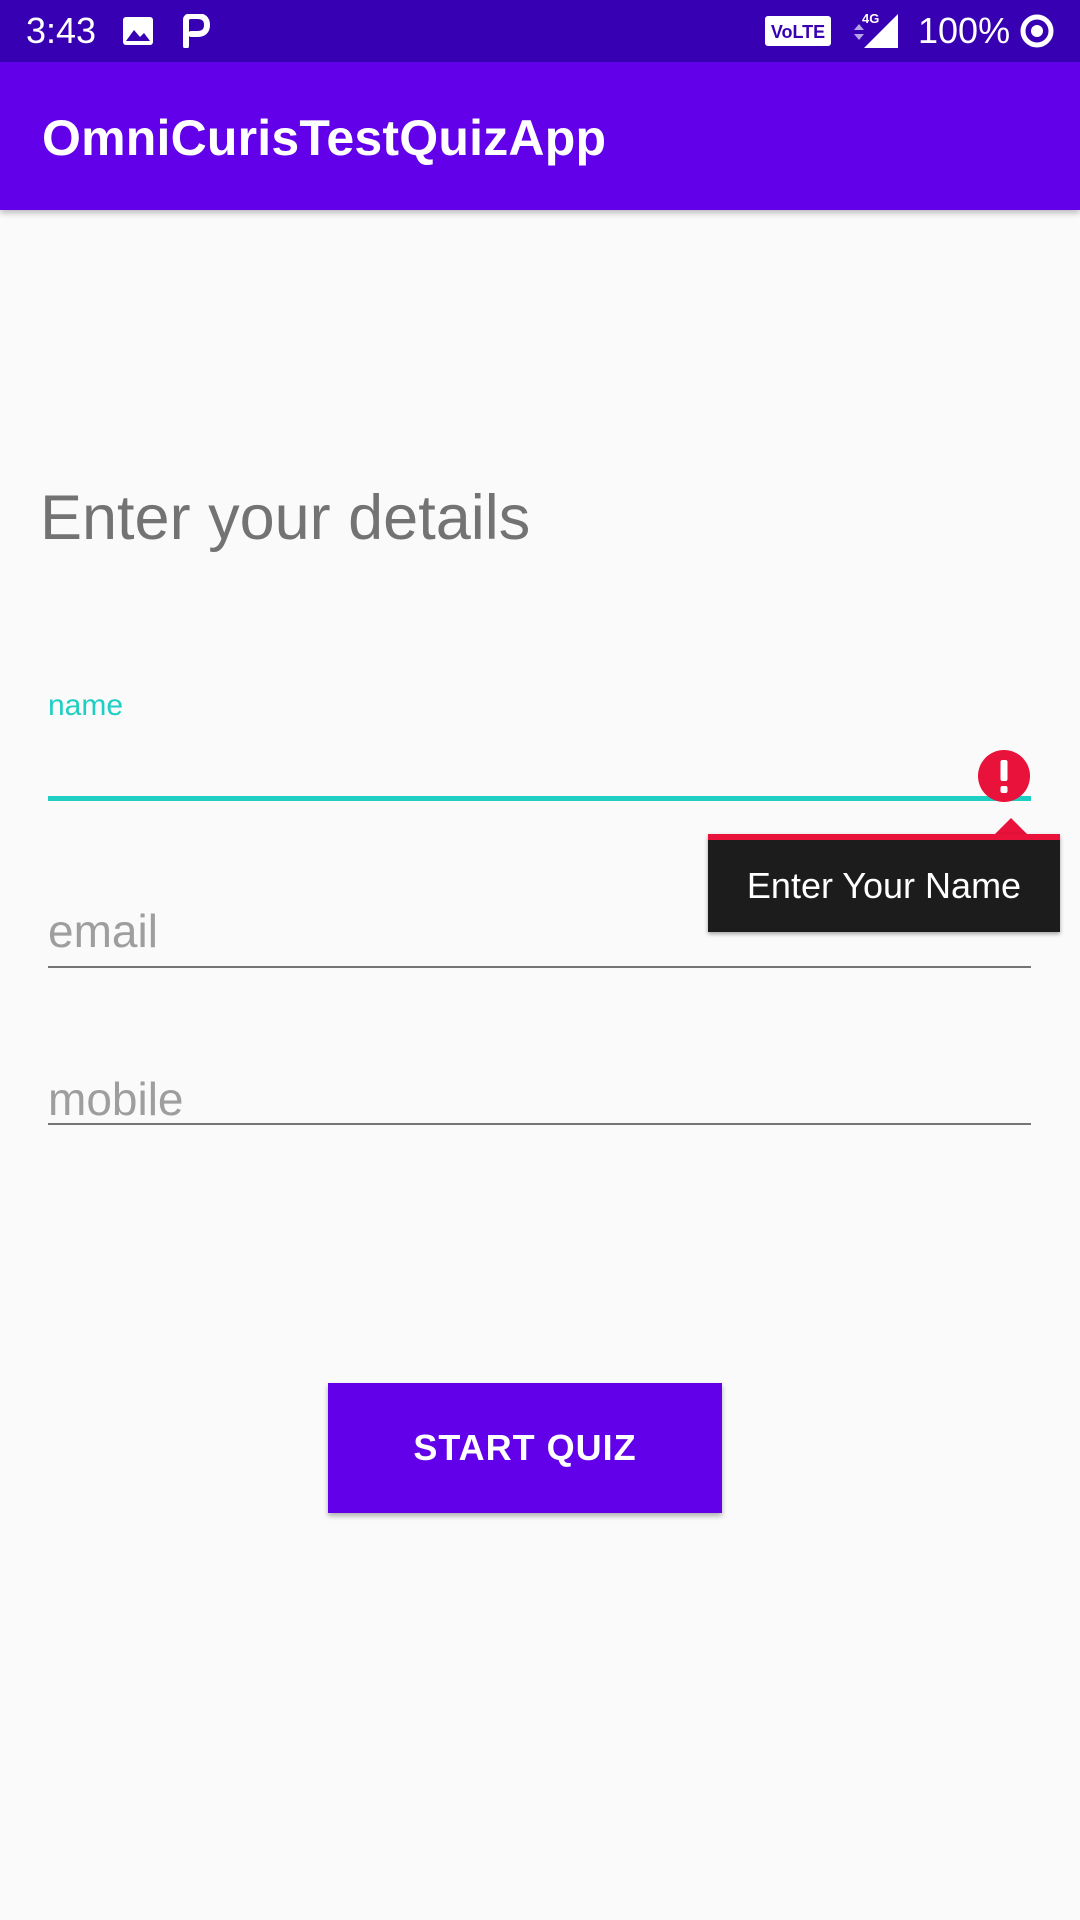 This screenshot has height=1920, width=1080. Describe the element at coordinates (884, 885) in the screenshot. I see `error-message: Enter Your Name` at that location.